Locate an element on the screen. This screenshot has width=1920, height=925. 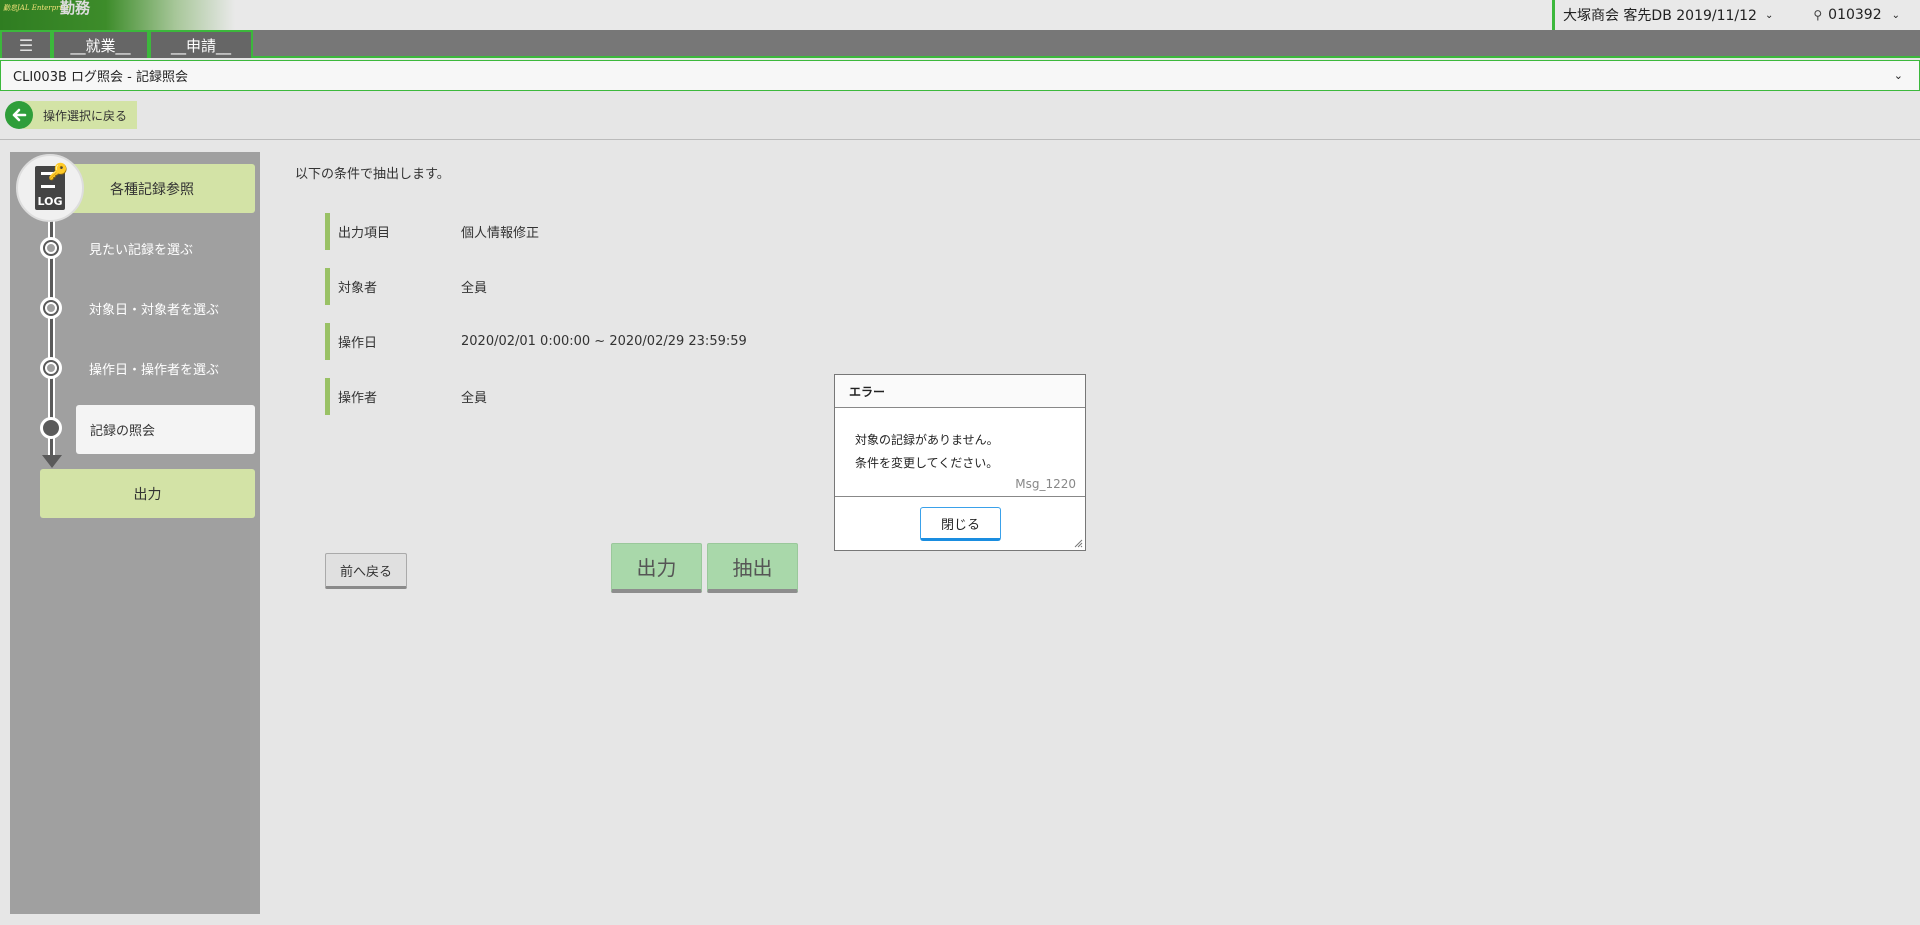
step-marker-active is located at coordinates (51, 428).